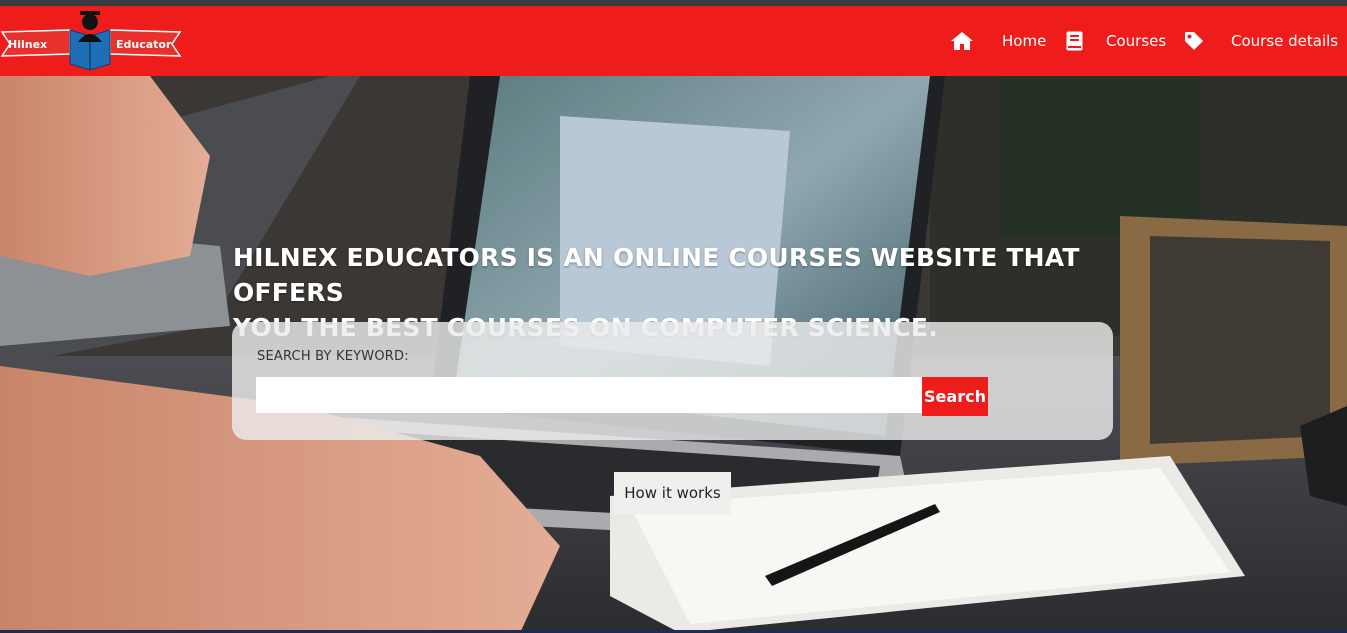 The width and height of the screenshot is (1347, 633). I want to click on nav-course-details-label: Course details, so click(1285, 41).